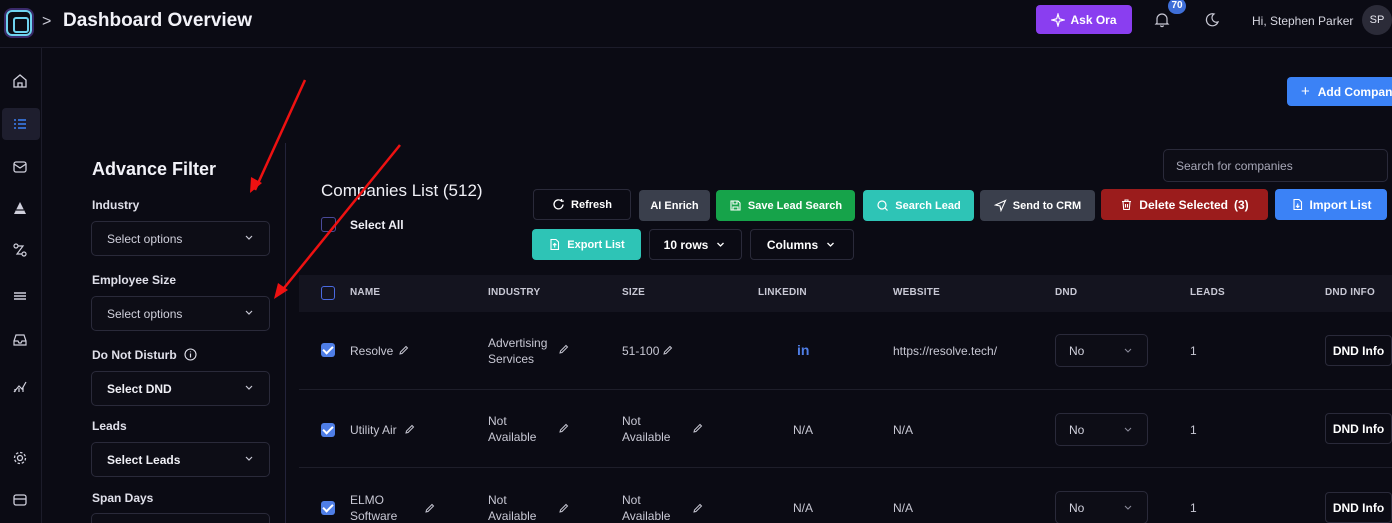  I want to click on send-to-crm-button: Send to CRM, so click(1037, 205).